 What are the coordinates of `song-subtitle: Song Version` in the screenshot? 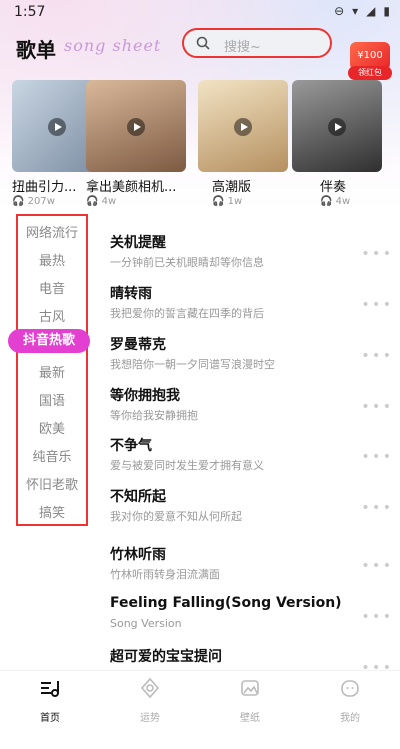 It's located at (146, 623).